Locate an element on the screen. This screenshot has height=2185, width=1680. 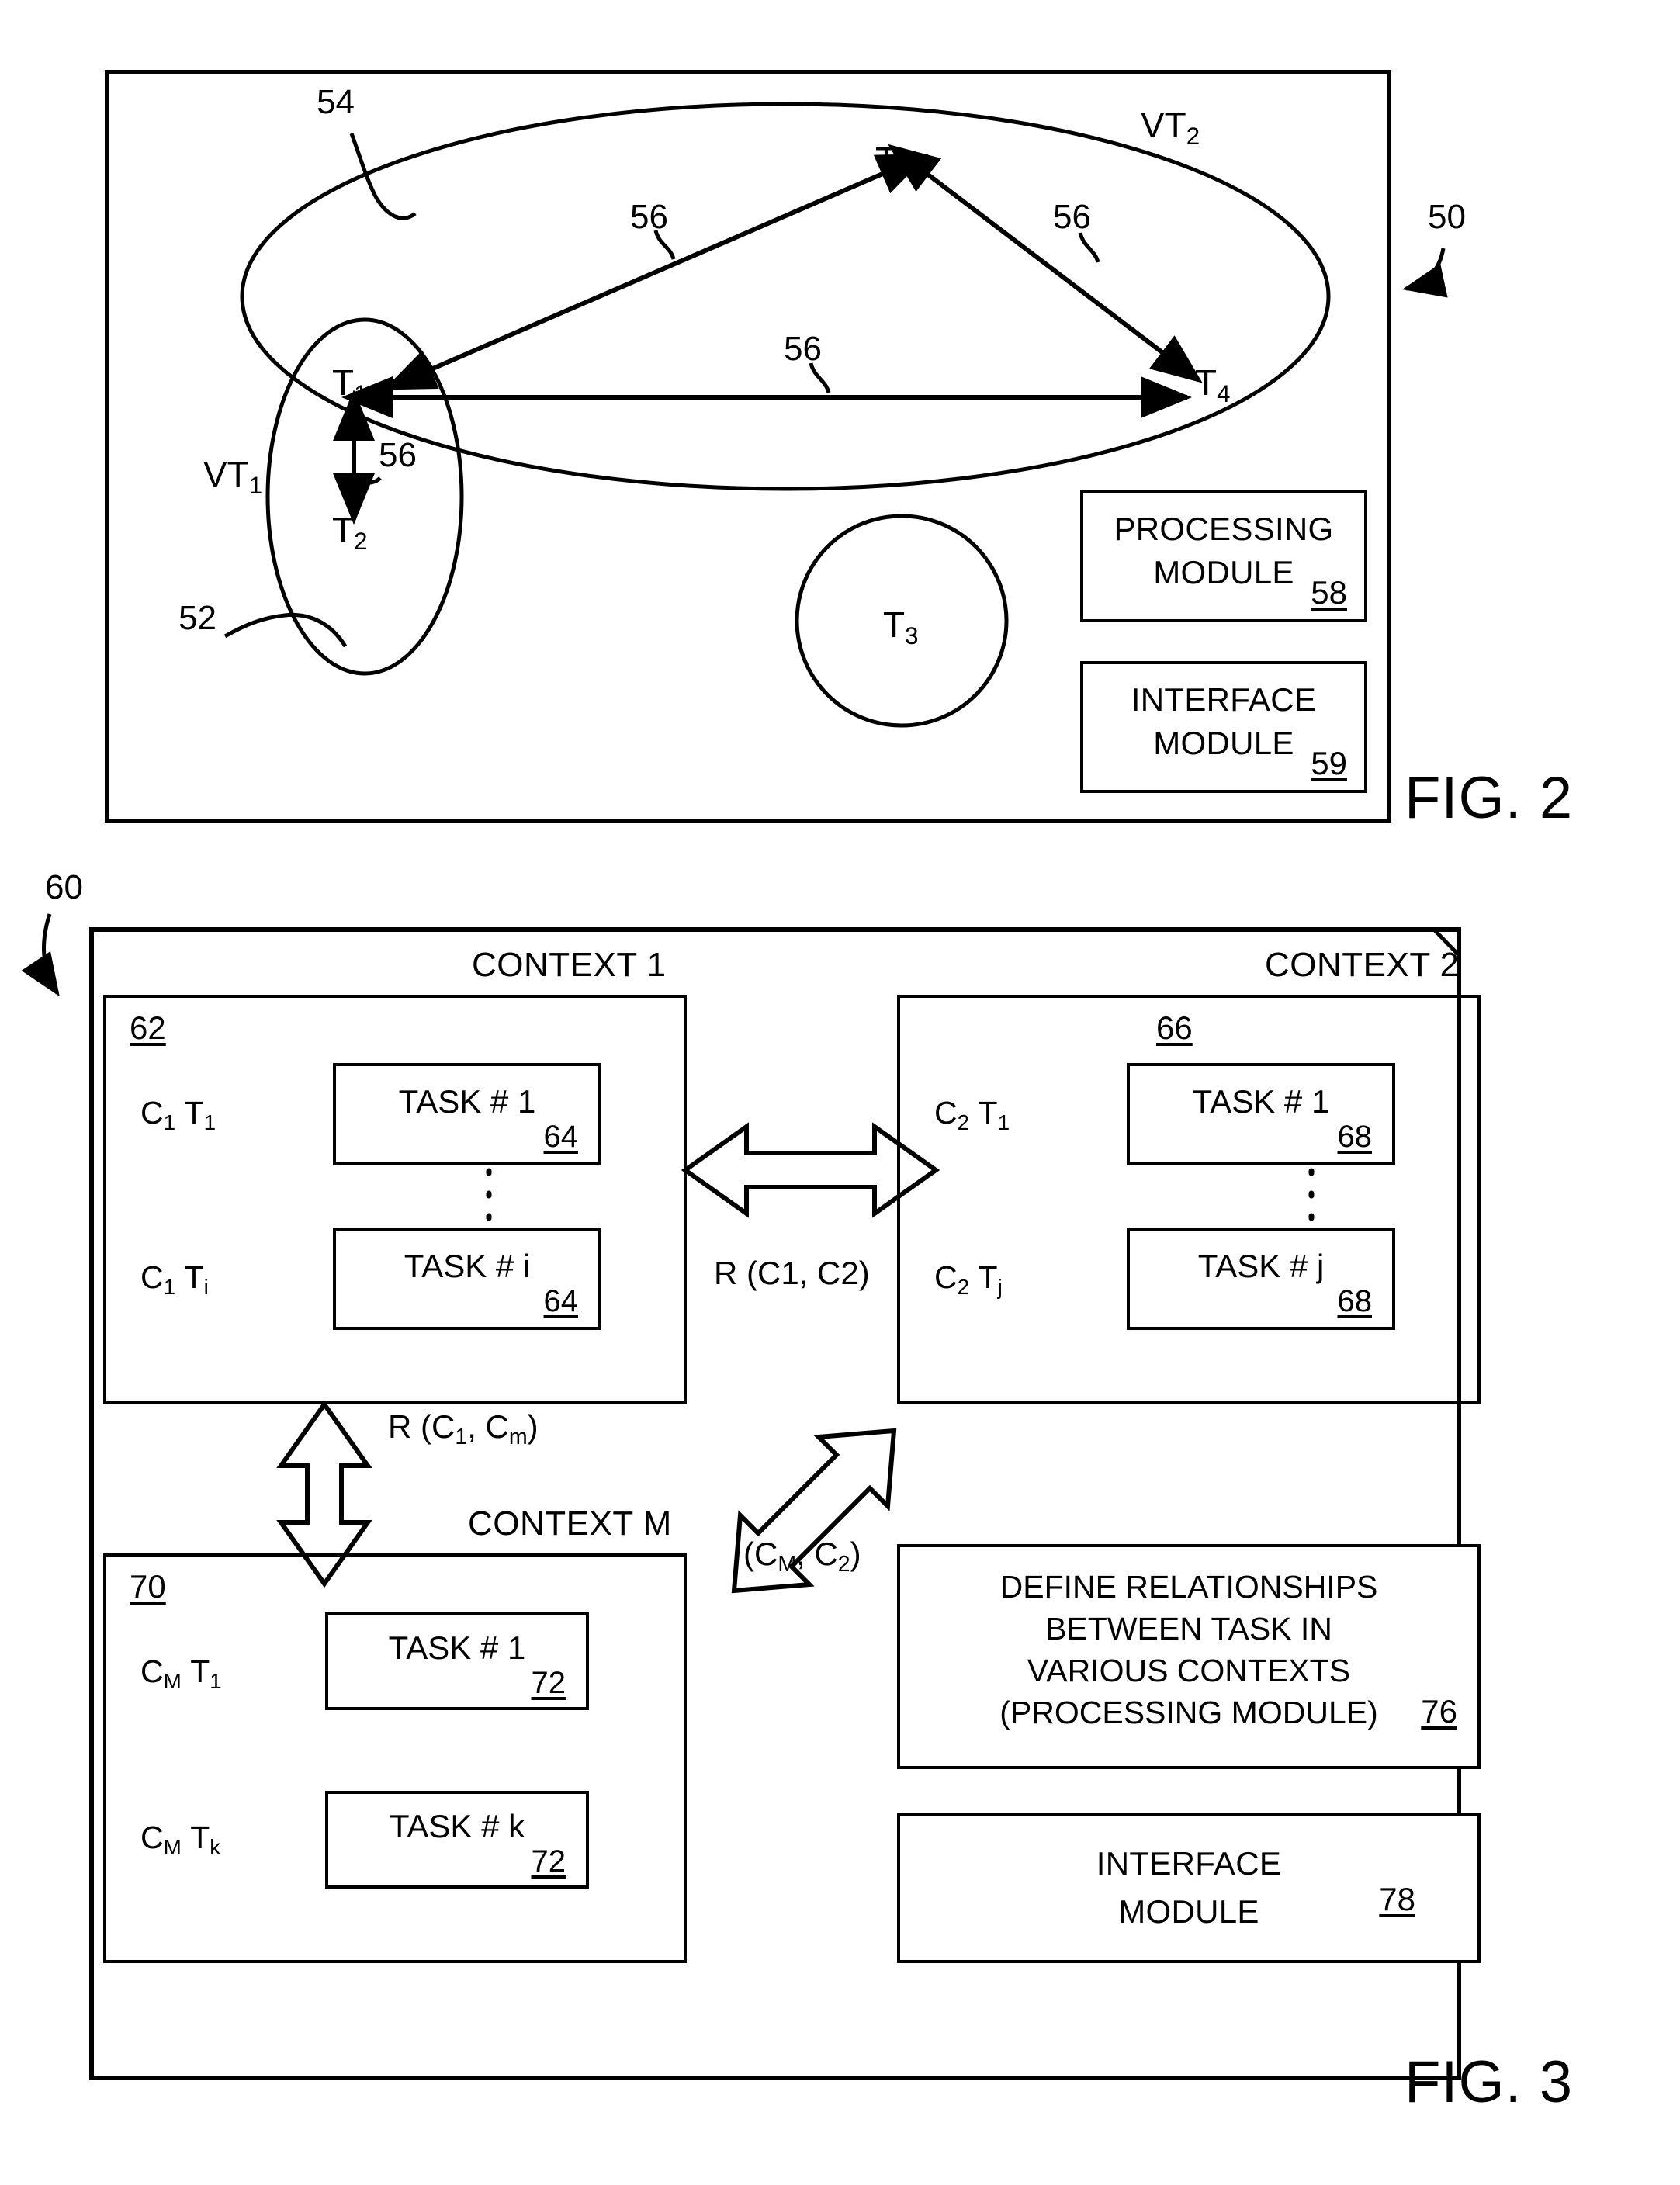
define-relationships-line-4: (PROCESSING MODULE) is located at coordinates (1188, 1713).